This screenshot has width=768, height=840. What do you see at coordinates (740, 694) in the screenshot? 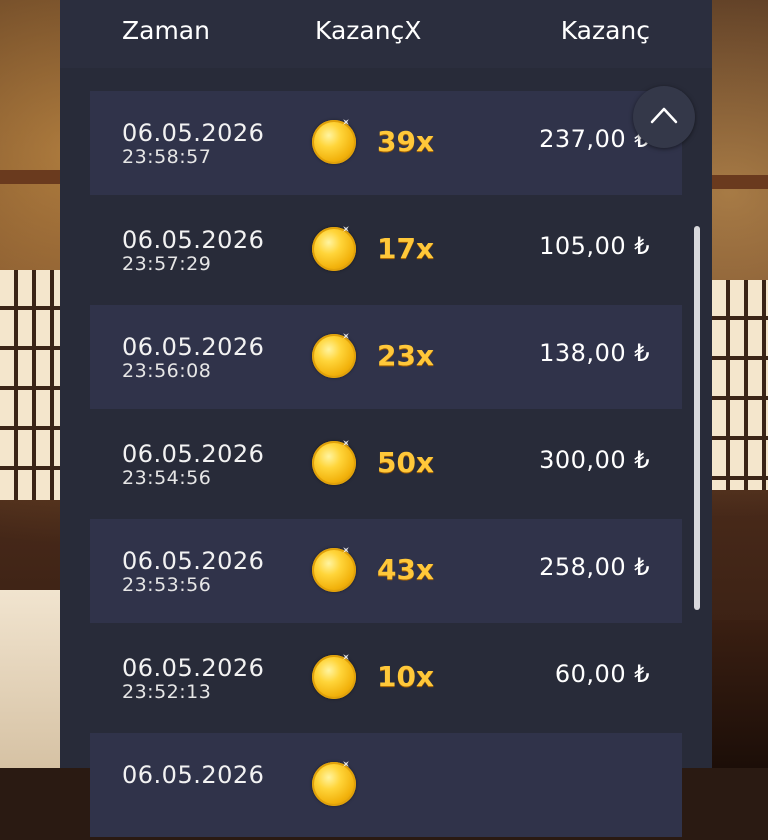
I see `background-floor-right` at bounding box center [740, 694].